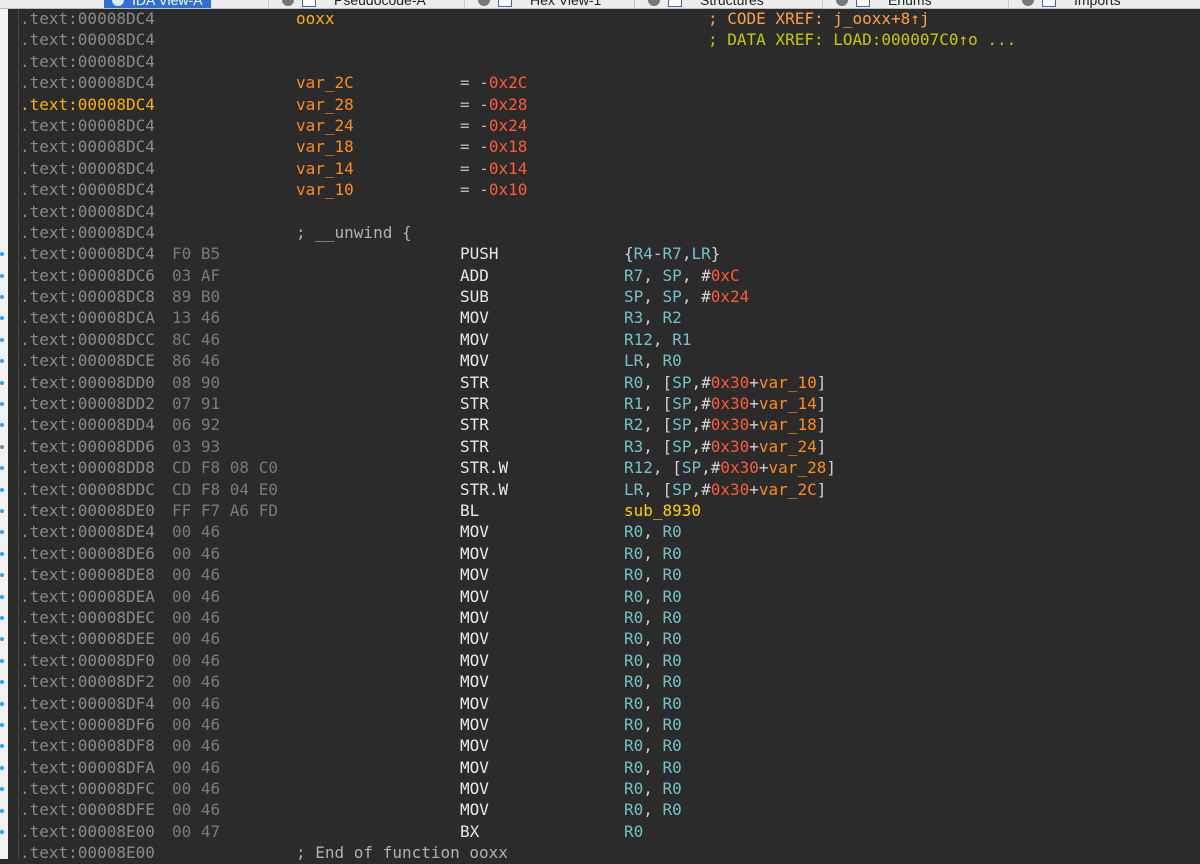 The image size is (1200, 864). What do you see at coordinates (610, 82) in the screenshot?
I see `header-line: .text:00008DC4 var_2C = -0x2C` at bounding box center [610, 82].